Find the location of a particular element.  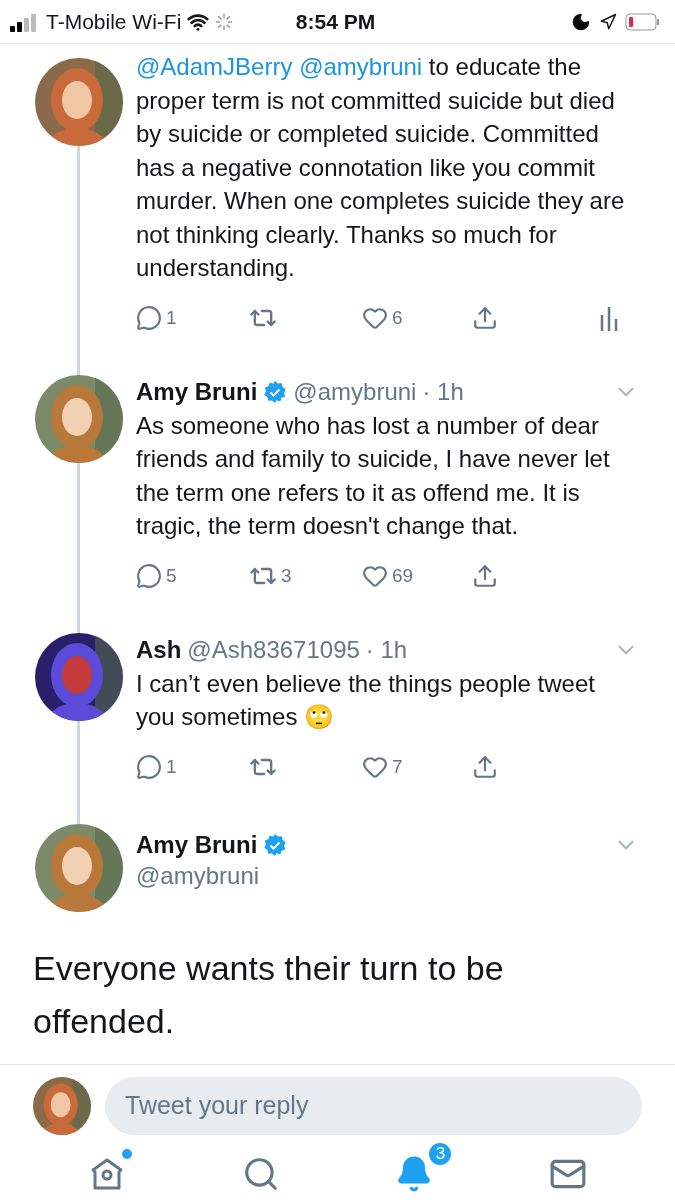

like-count: 69 is located at coordinates (403, 575).